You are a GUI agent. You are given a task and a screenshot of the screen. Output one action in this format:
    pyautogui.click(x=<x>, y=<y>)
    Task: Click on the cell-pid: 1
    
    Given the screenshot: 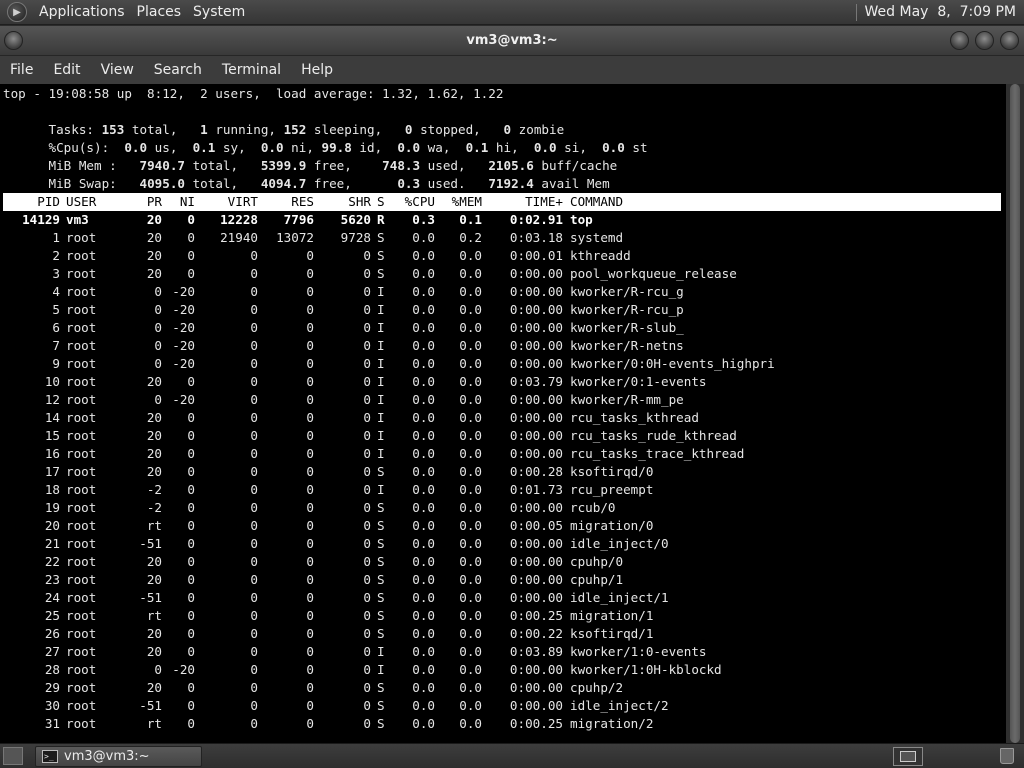 What is the action you would take?
    pyautogui.click(x=56, y=237)
    